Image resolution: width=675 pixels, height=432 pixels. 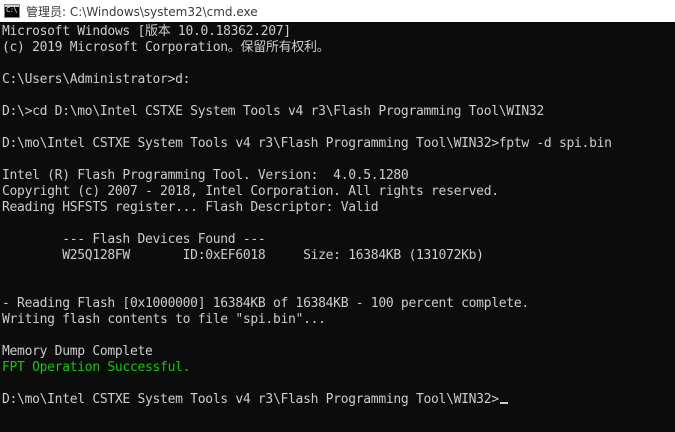 I want to click on console-line-copyright: (c) 2019 Microsoft Corporation。保留所有权利。, so click(x=166, y=47).